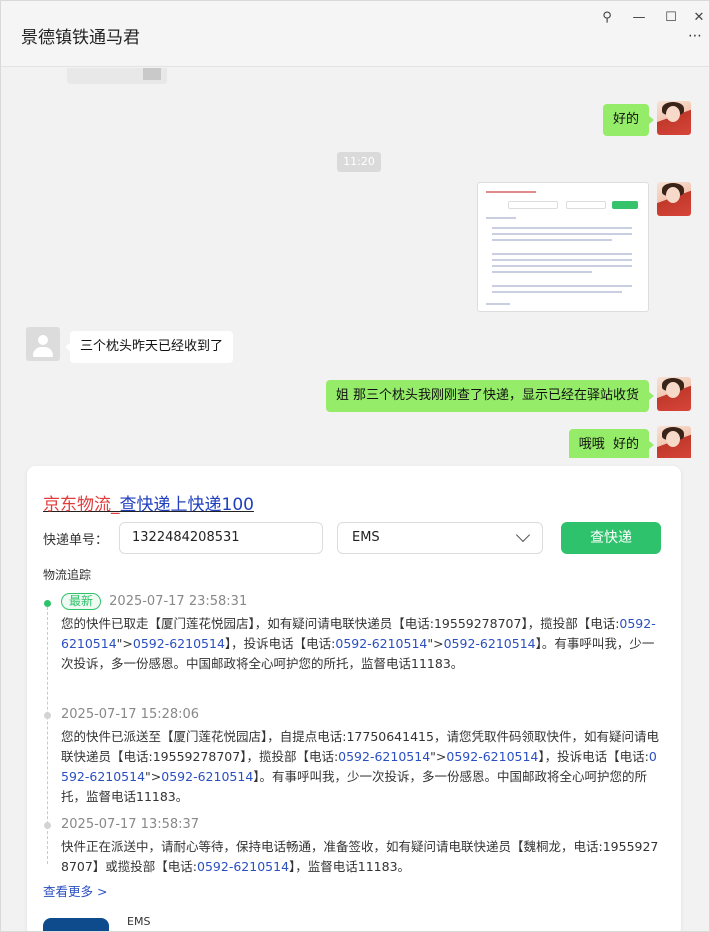 Image resolution: width=710 pixels, height=932 pixels. I want to click on chevron-down-icon, so click(523, 535).